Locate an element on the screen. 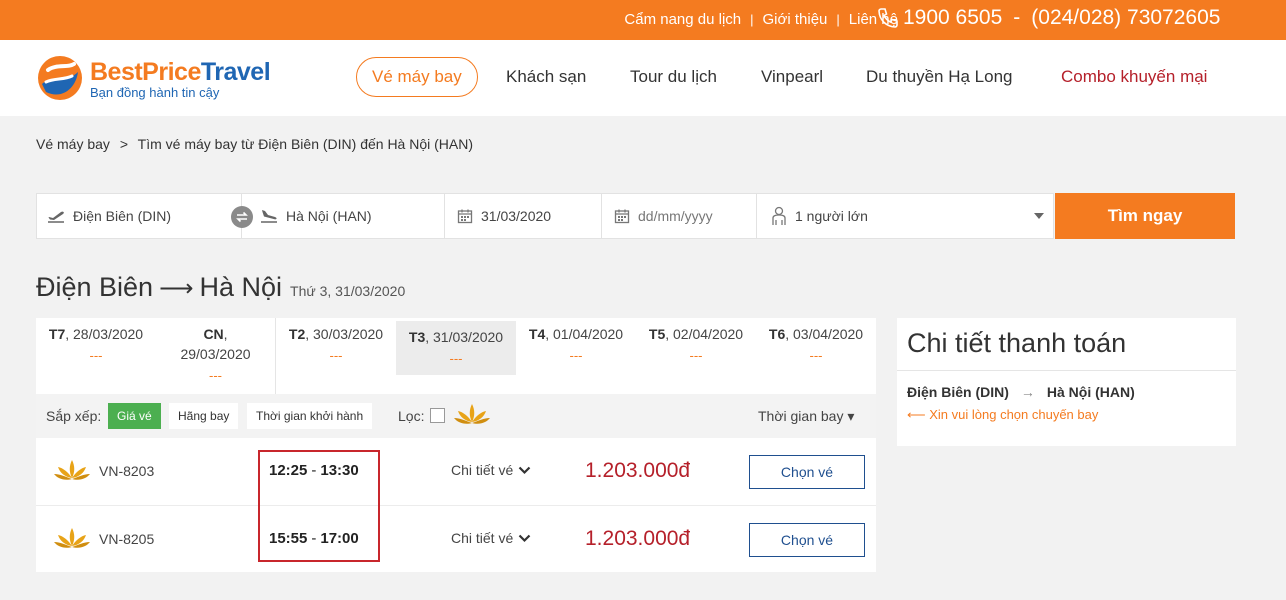 The width and height of the screenshot is (1286, 600). nav-tours: Tour du lịch is located at coordinates (673, 77).